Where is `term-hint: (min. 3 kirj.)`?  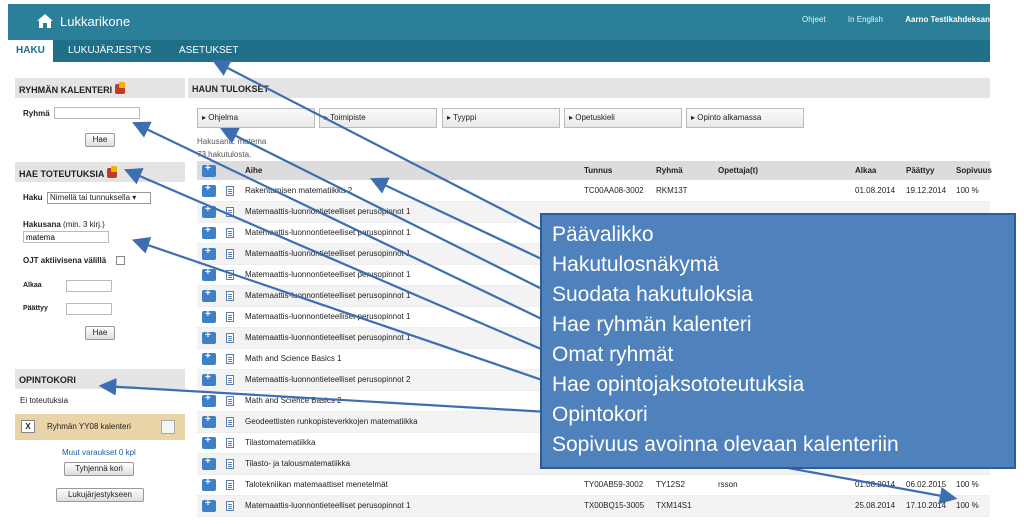
term-hint: (min. 3 kirj.) is located at coordinates (84, 224).